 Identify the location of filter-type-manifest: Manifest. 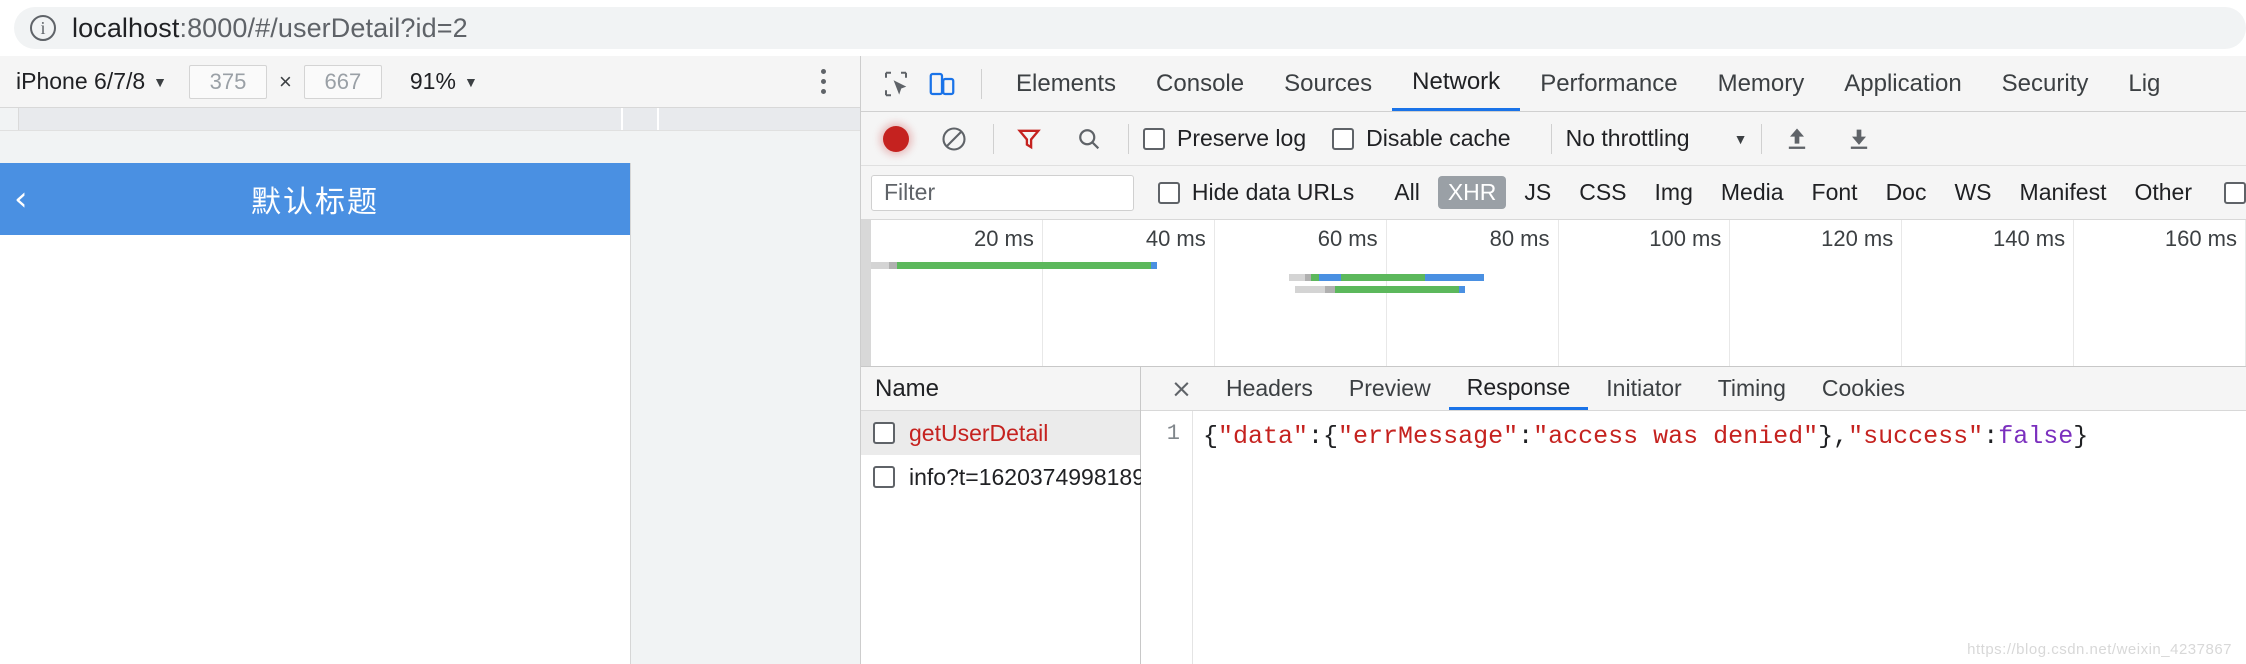
(2063, 192).